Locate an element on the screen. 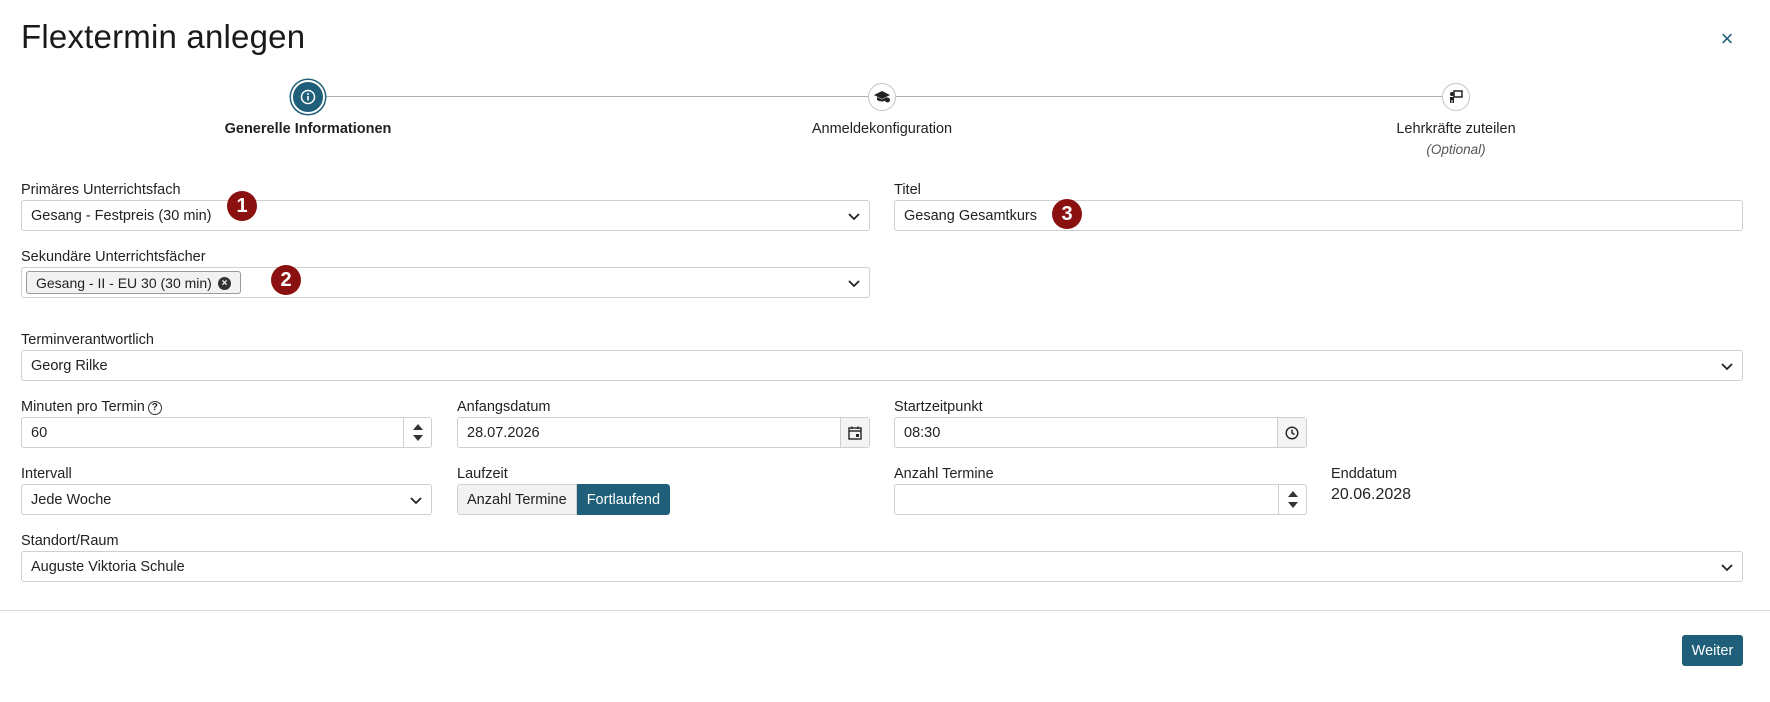 This screenshot has width=1770, height=702. start-date-label: Anfangsdatum is located at coordinates (504, 407).